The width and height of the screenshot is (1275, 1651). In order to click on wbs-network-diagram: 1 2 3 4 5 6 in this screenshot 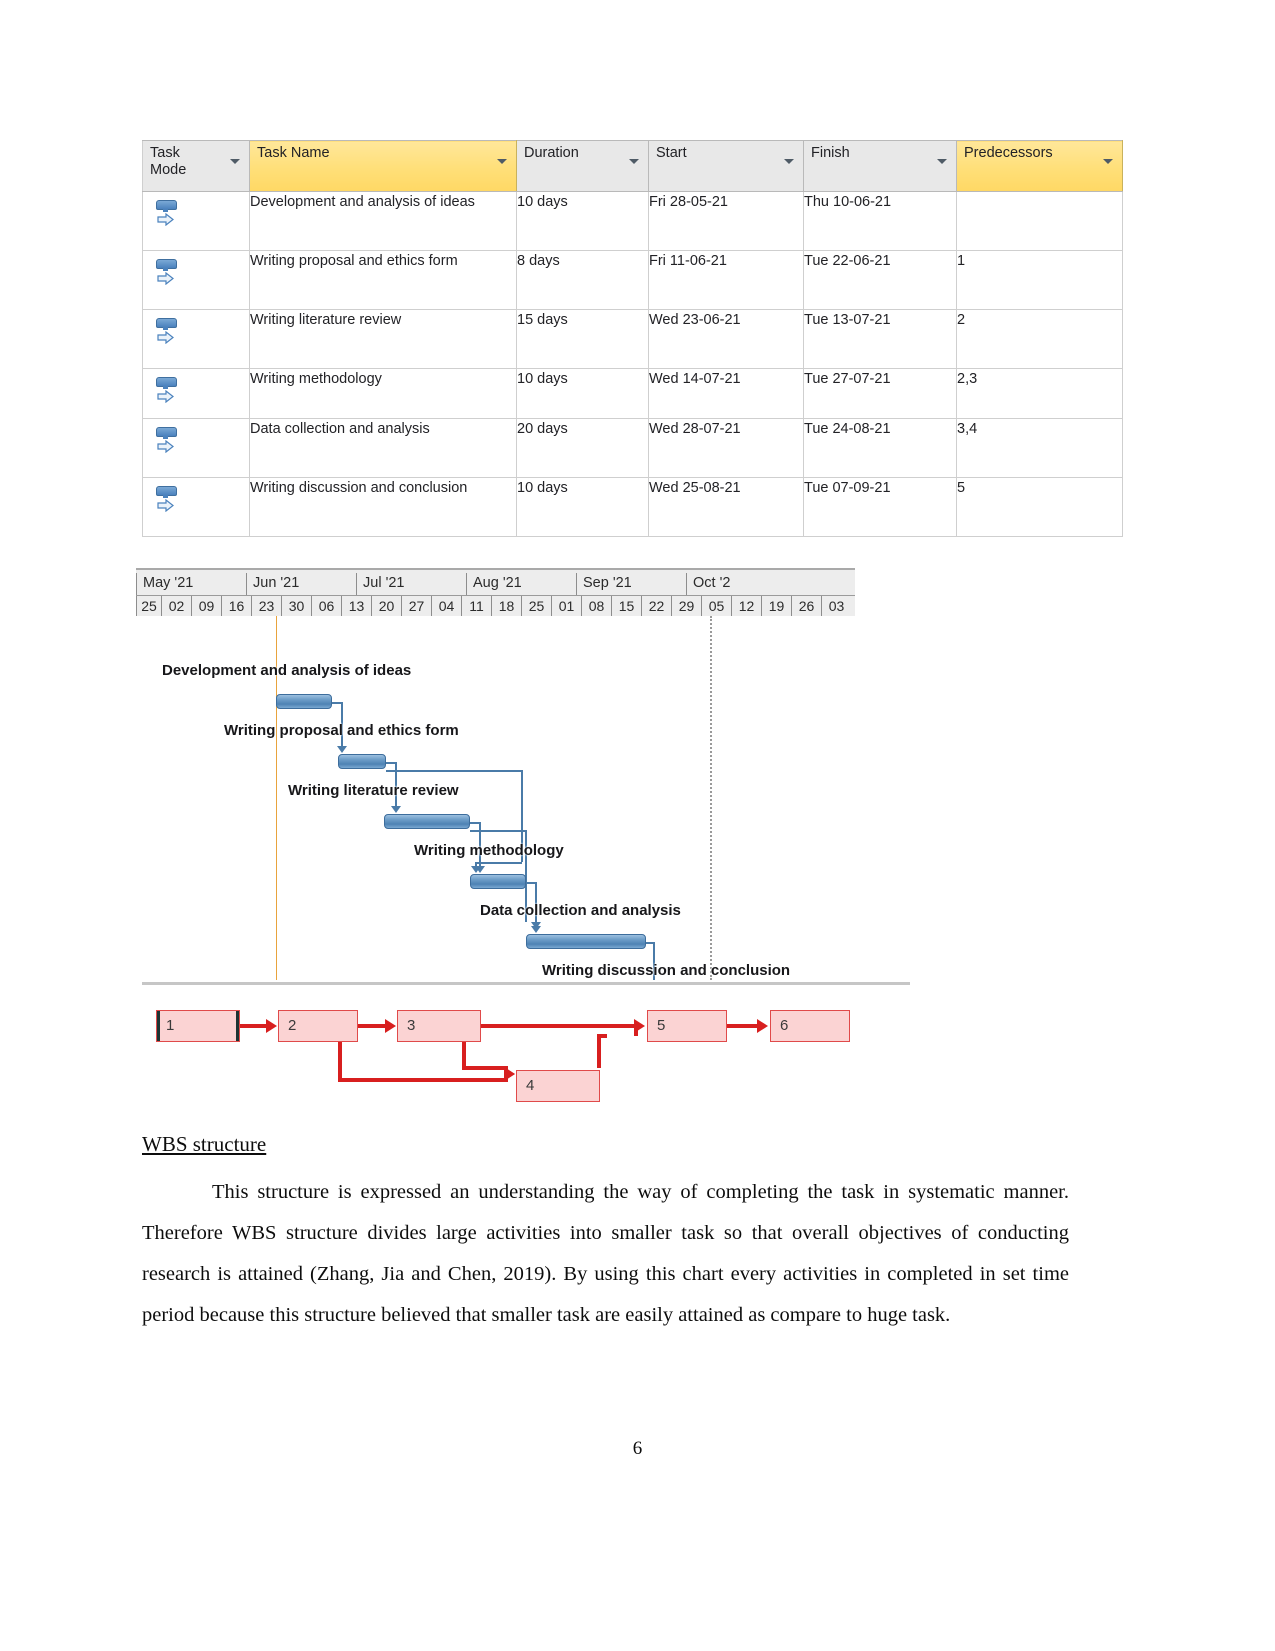, I will do `click(526, 1044)`.